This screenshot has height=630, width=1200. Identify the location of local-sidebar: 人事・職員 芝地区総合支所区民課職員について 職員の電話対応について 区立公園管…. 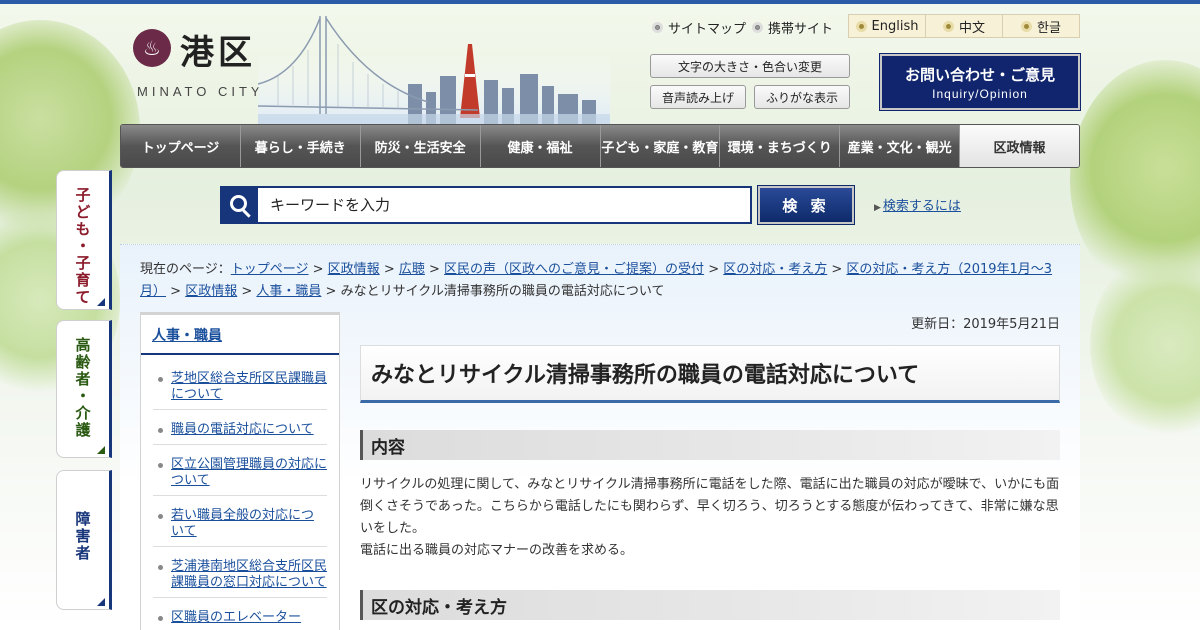
(240, 471).